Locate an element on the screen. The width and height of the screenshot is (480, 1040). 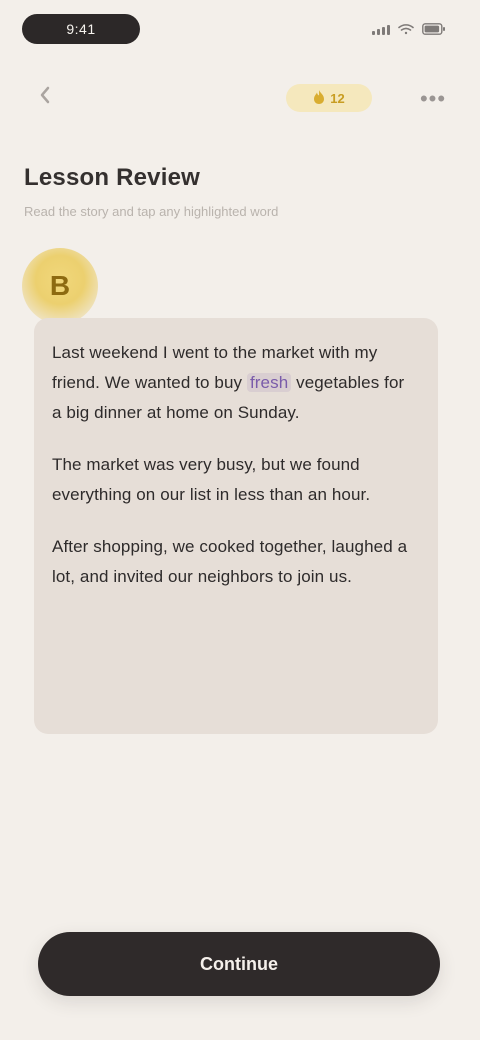
back-icon is located at coordinates (45, 97).